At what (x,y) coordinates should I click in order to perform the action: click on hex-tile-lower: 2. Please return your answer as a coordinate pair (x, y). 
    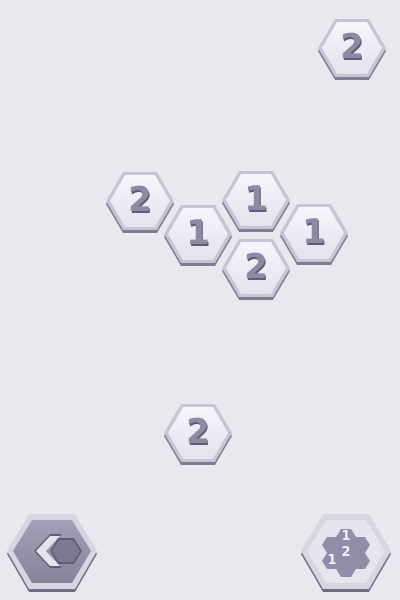
    Looking at the image, I should click on (198, 434).